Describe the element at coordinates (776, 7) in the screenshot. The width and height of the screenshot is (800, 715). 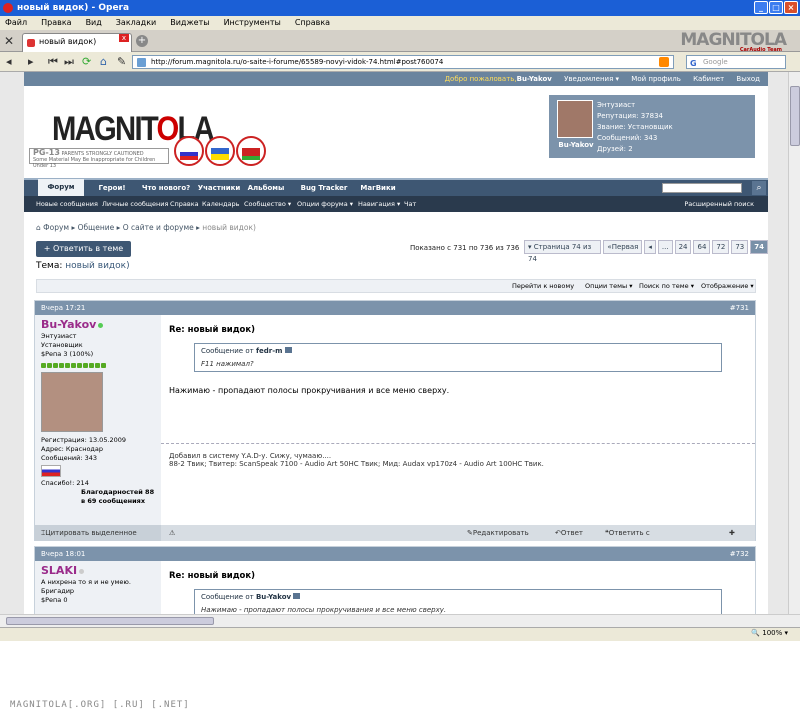
I see `maximize-button: □` at that location.